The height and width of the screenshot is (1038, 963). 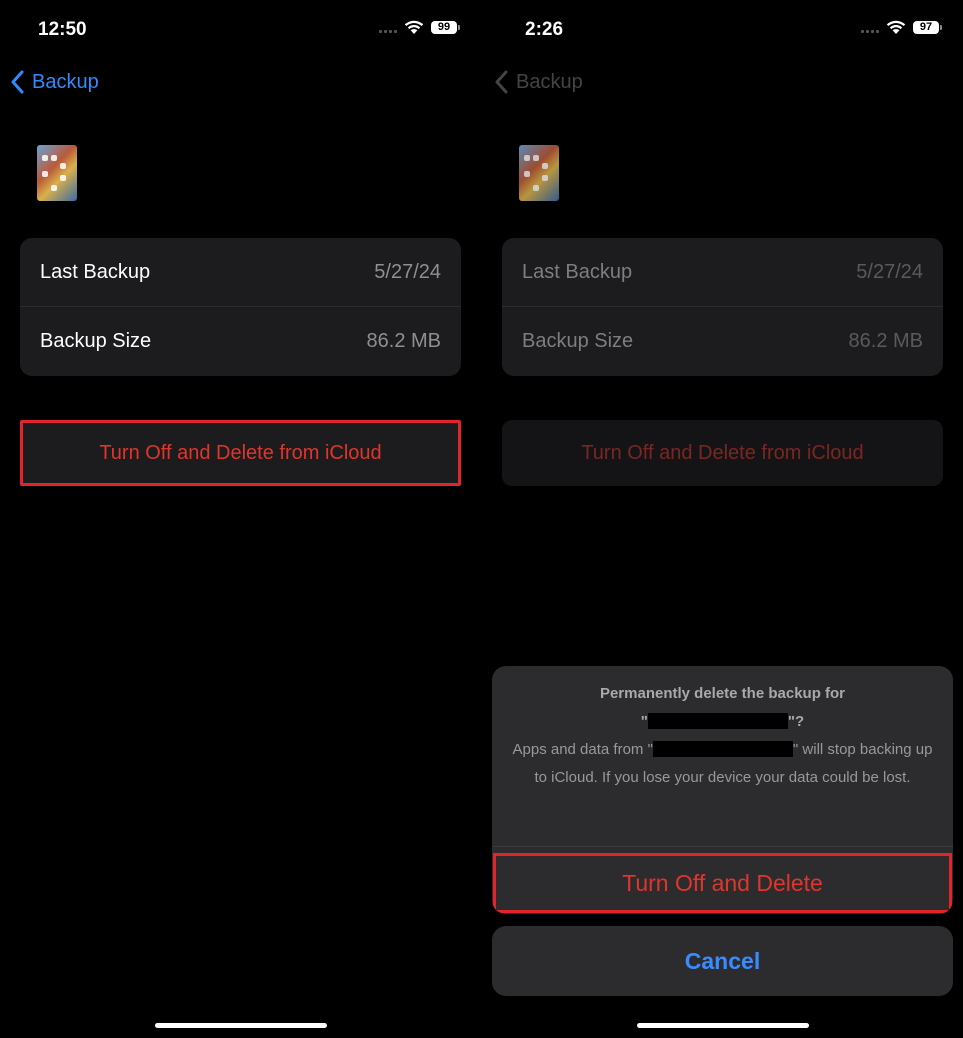 I want to click on action-sheet-title-text: Permanently delete the backup for, so click(x=722, y=693).